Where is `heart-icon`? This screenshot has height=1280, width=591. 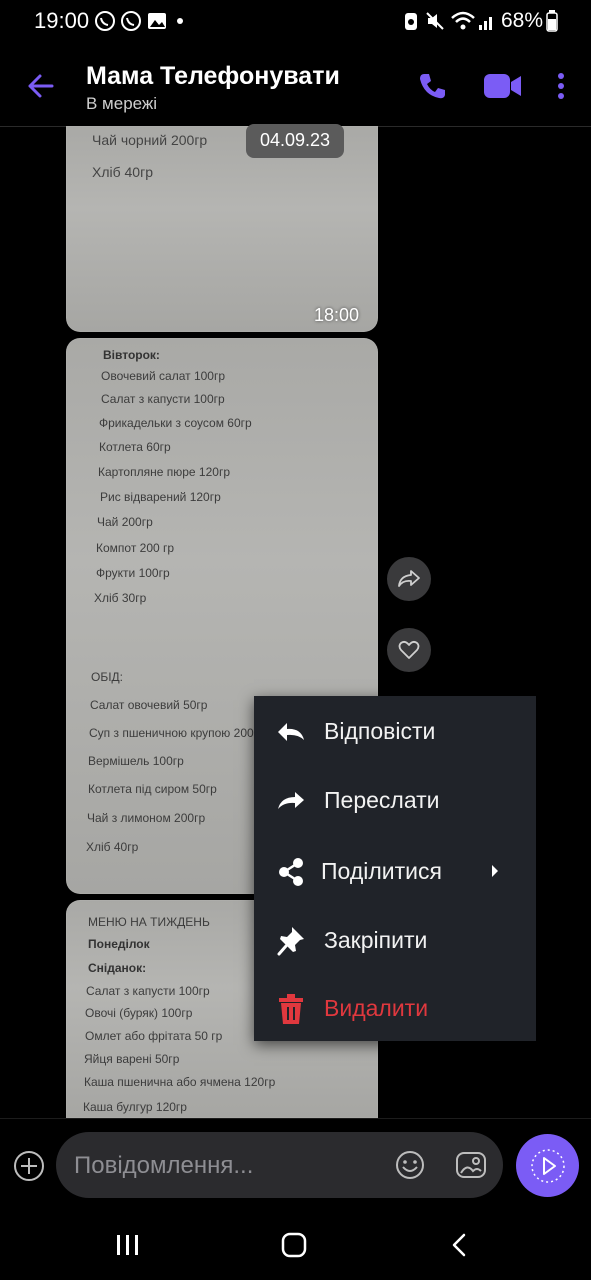
heart-icon is located at coordinates (409, 649).